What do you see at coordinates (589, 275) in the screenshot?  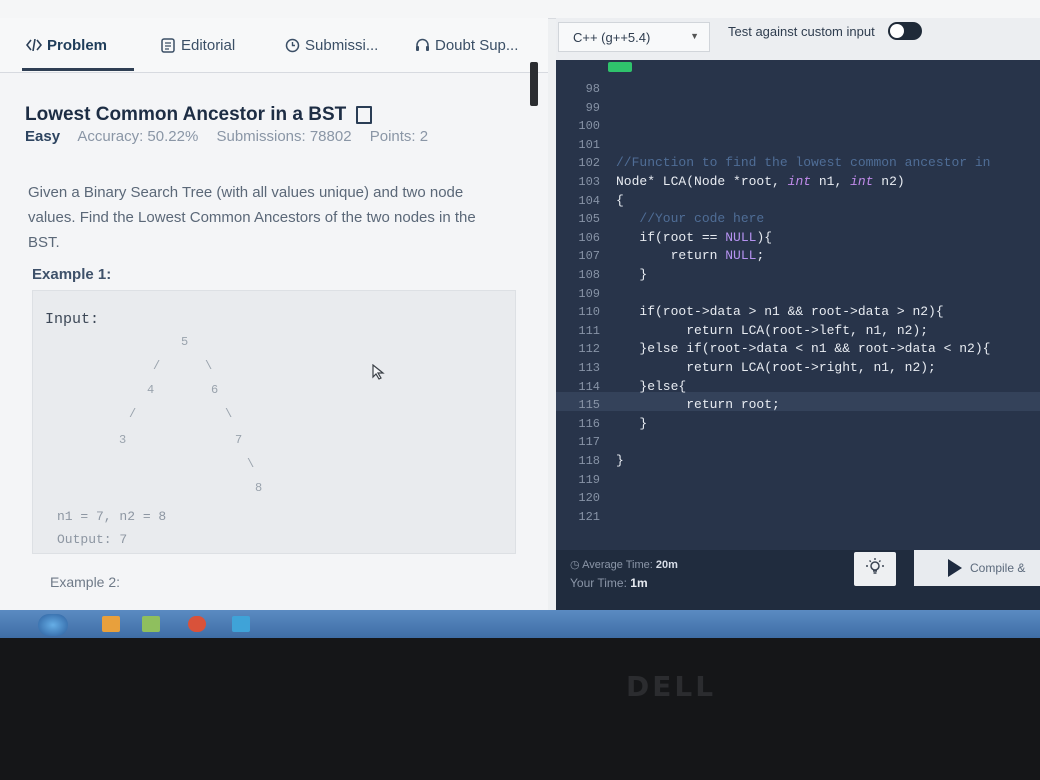 I see `line-number: 108` at bounding box center [589, 275].